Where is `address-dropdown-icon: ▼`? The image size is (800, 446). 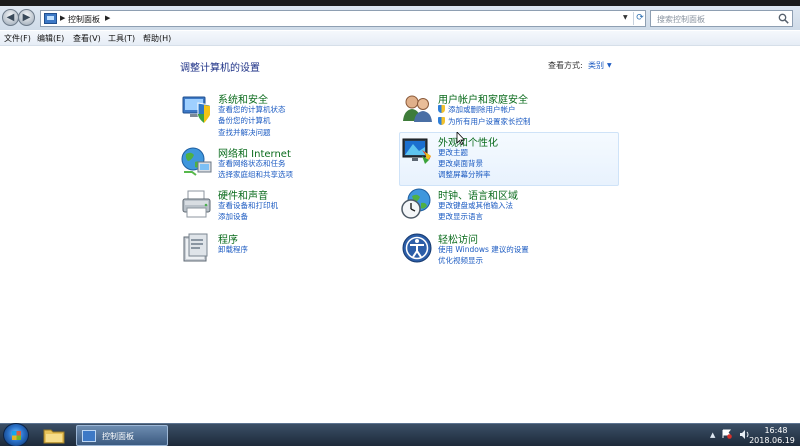 address-dropdown-icon: ▼ is located at coordinates (625, 17).